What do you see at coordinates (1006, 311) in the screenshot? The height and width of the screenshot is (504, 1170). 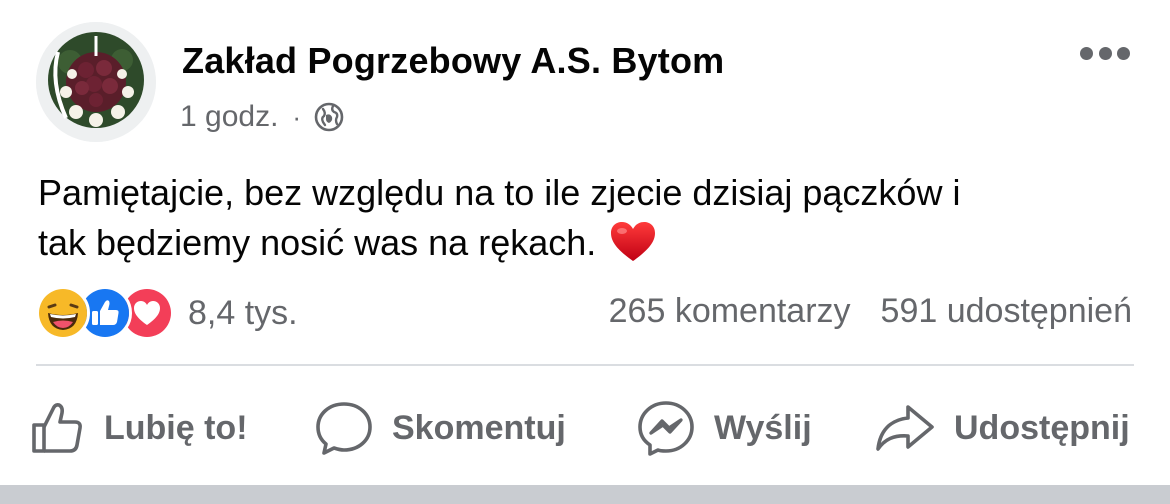 I see `share-count: 591 udostępnień` at bounding box center [1006, 311].